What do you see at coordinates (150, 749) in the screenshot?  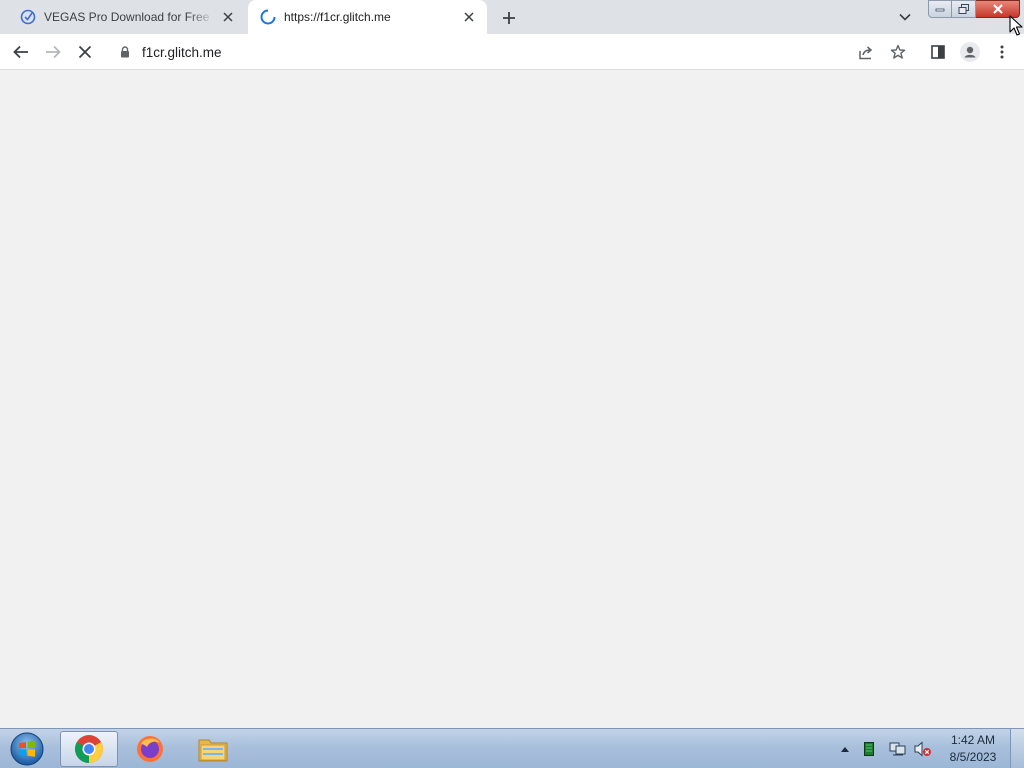 I see `firefox-icon` at bounding box center [150, 749].